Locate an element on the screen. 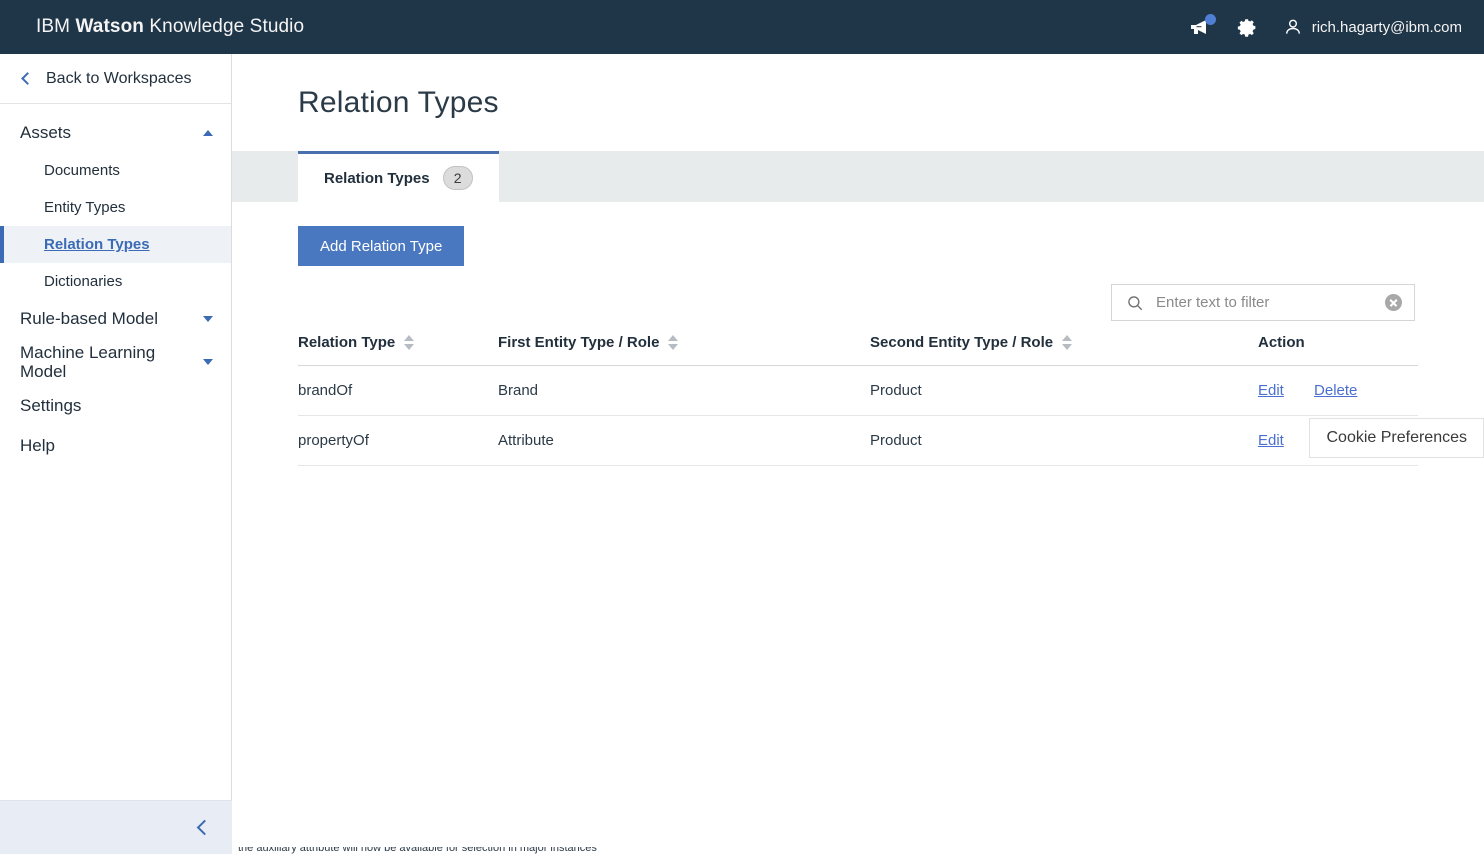 The image size is (1484, 854). top-bar-actions: rich.hagarty@ibm.com is located at coordinates (1331, 27).